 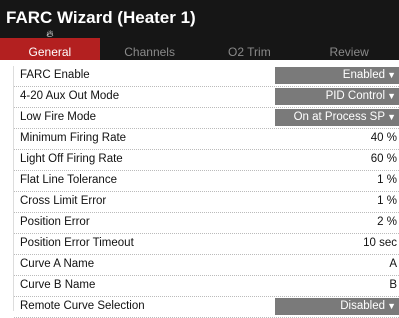 What do you see at coordinates (68, 180) in the screenshot?
I see `setting-label: Flat Line Tolerance` at bounding box center [68, 180].